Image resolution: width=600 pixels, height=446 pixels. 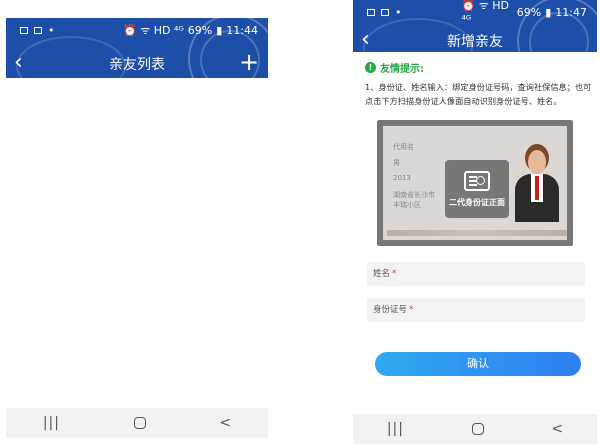 I want to click on status-right: ⏰ ᯤ HD ⁴ᴳ 69% ▮ 11:47, so click(x=530, y=13).